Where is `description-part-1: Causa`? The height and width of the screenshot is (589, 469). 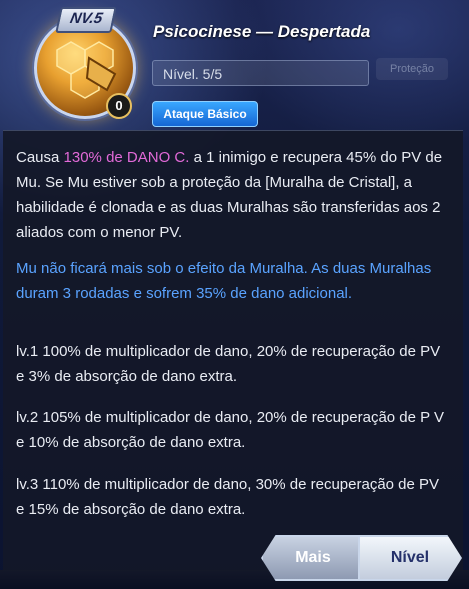 description-part-1: Causa is located at coordinates (40, 157).